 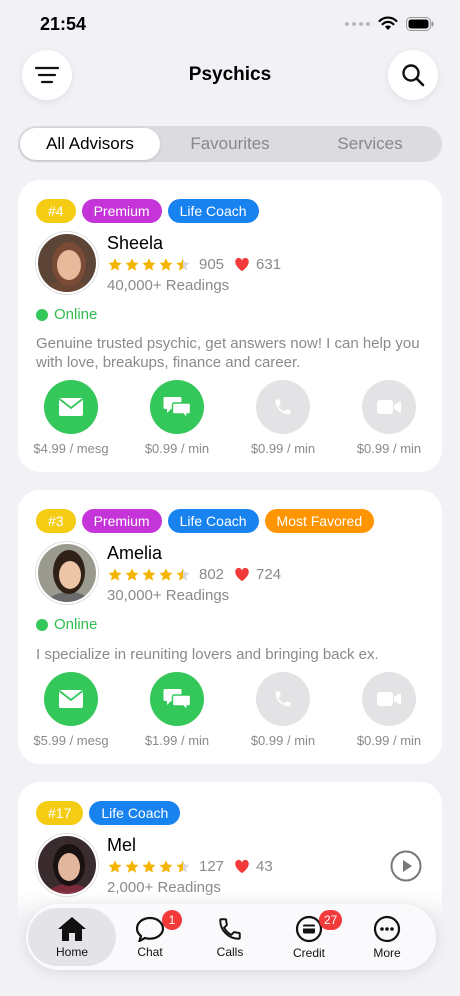 I want to click on chat-action: $0.99 / min, so click(x=177, y=418).